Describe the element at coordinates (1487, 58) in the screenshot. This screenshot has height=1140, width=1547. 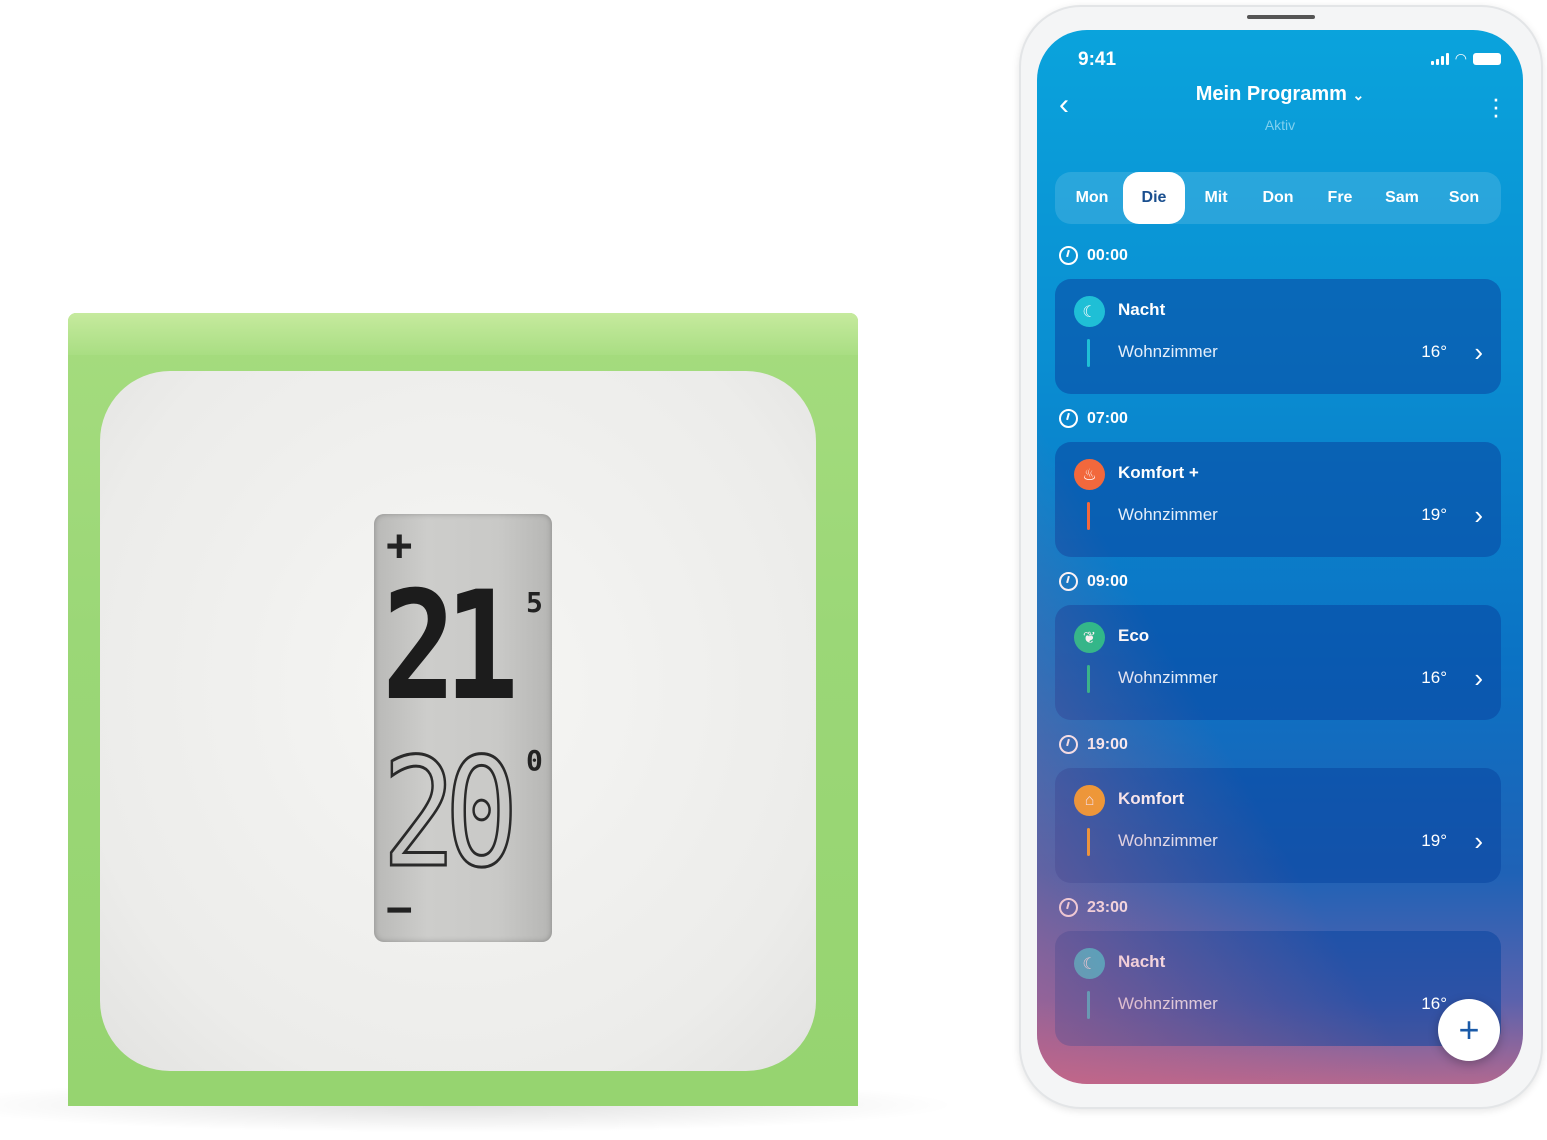
I see `battery-icon` at that location.